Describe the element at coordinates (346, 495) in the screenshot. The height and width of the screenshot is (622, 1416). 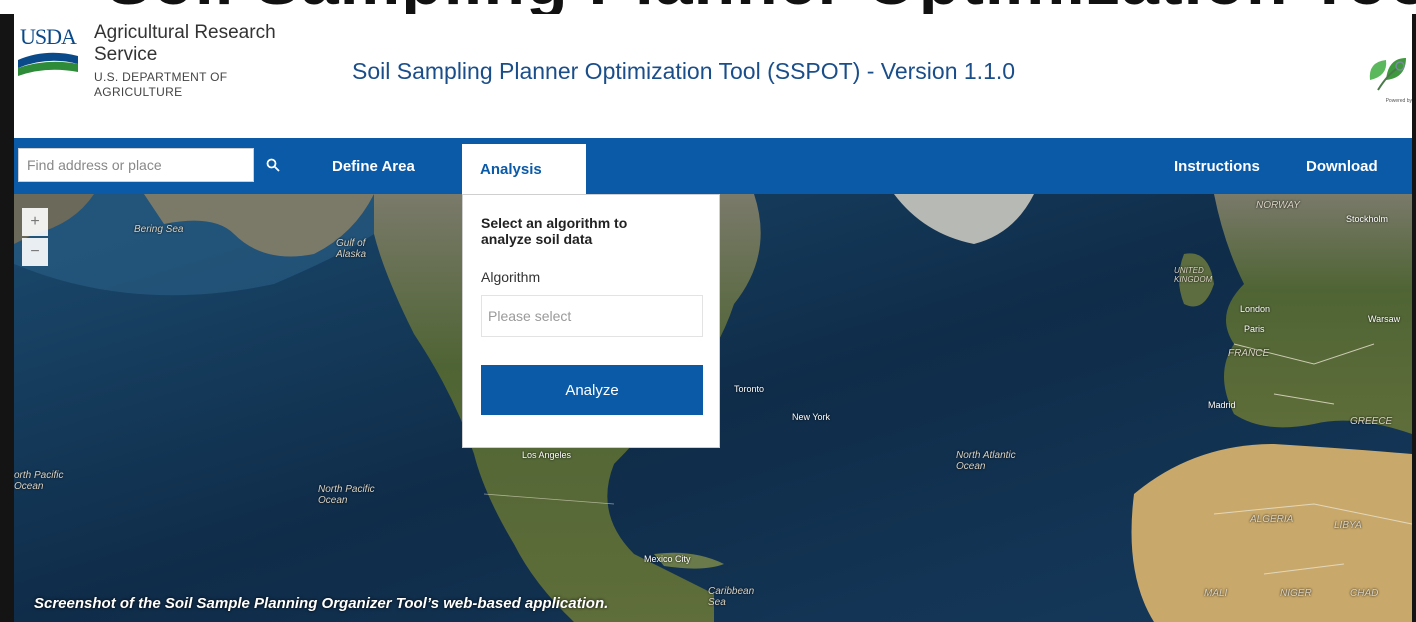
I see `map-label: North Pacific Ocean` at that location.